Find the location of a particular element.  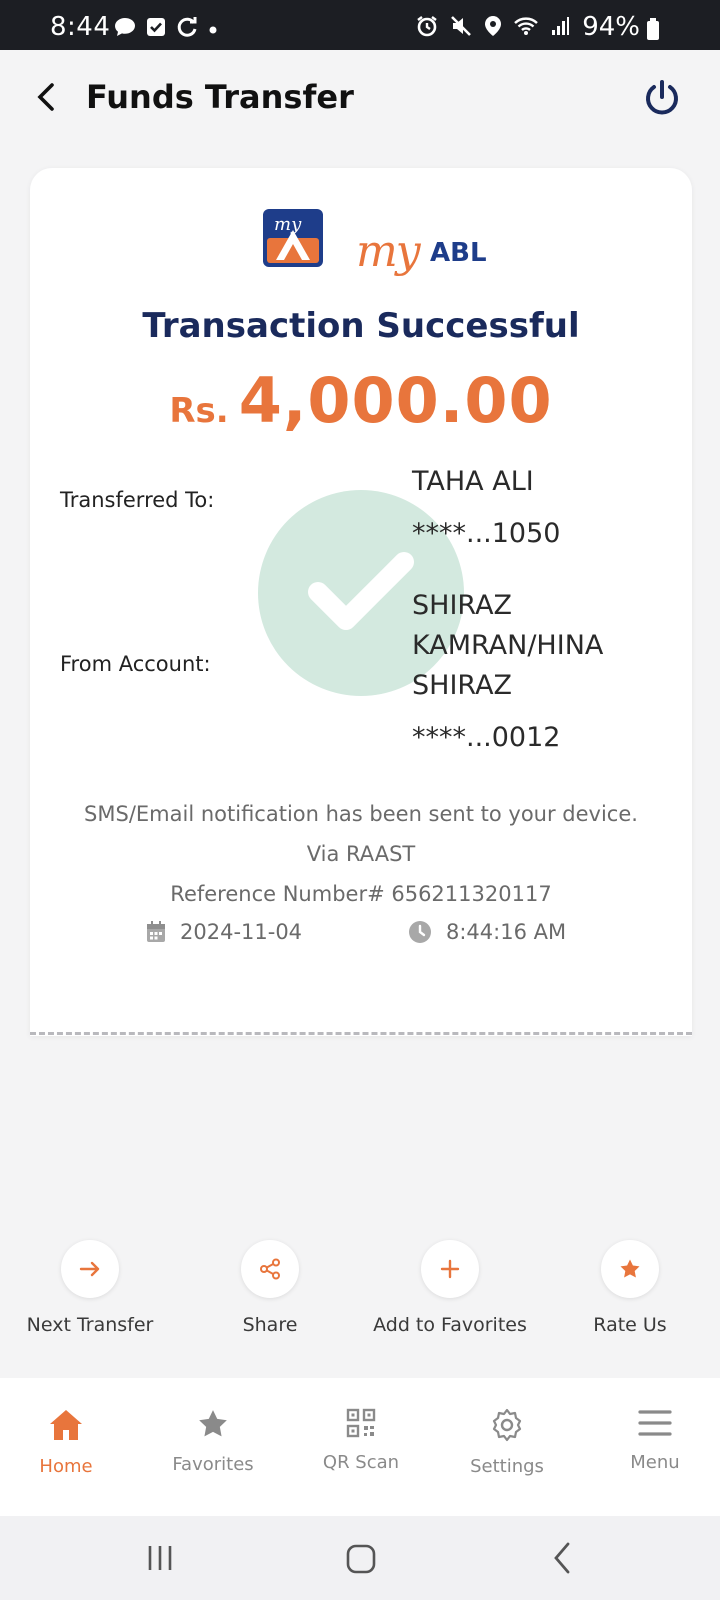

status-time: 8:44 is located at coordinates (80, 27).